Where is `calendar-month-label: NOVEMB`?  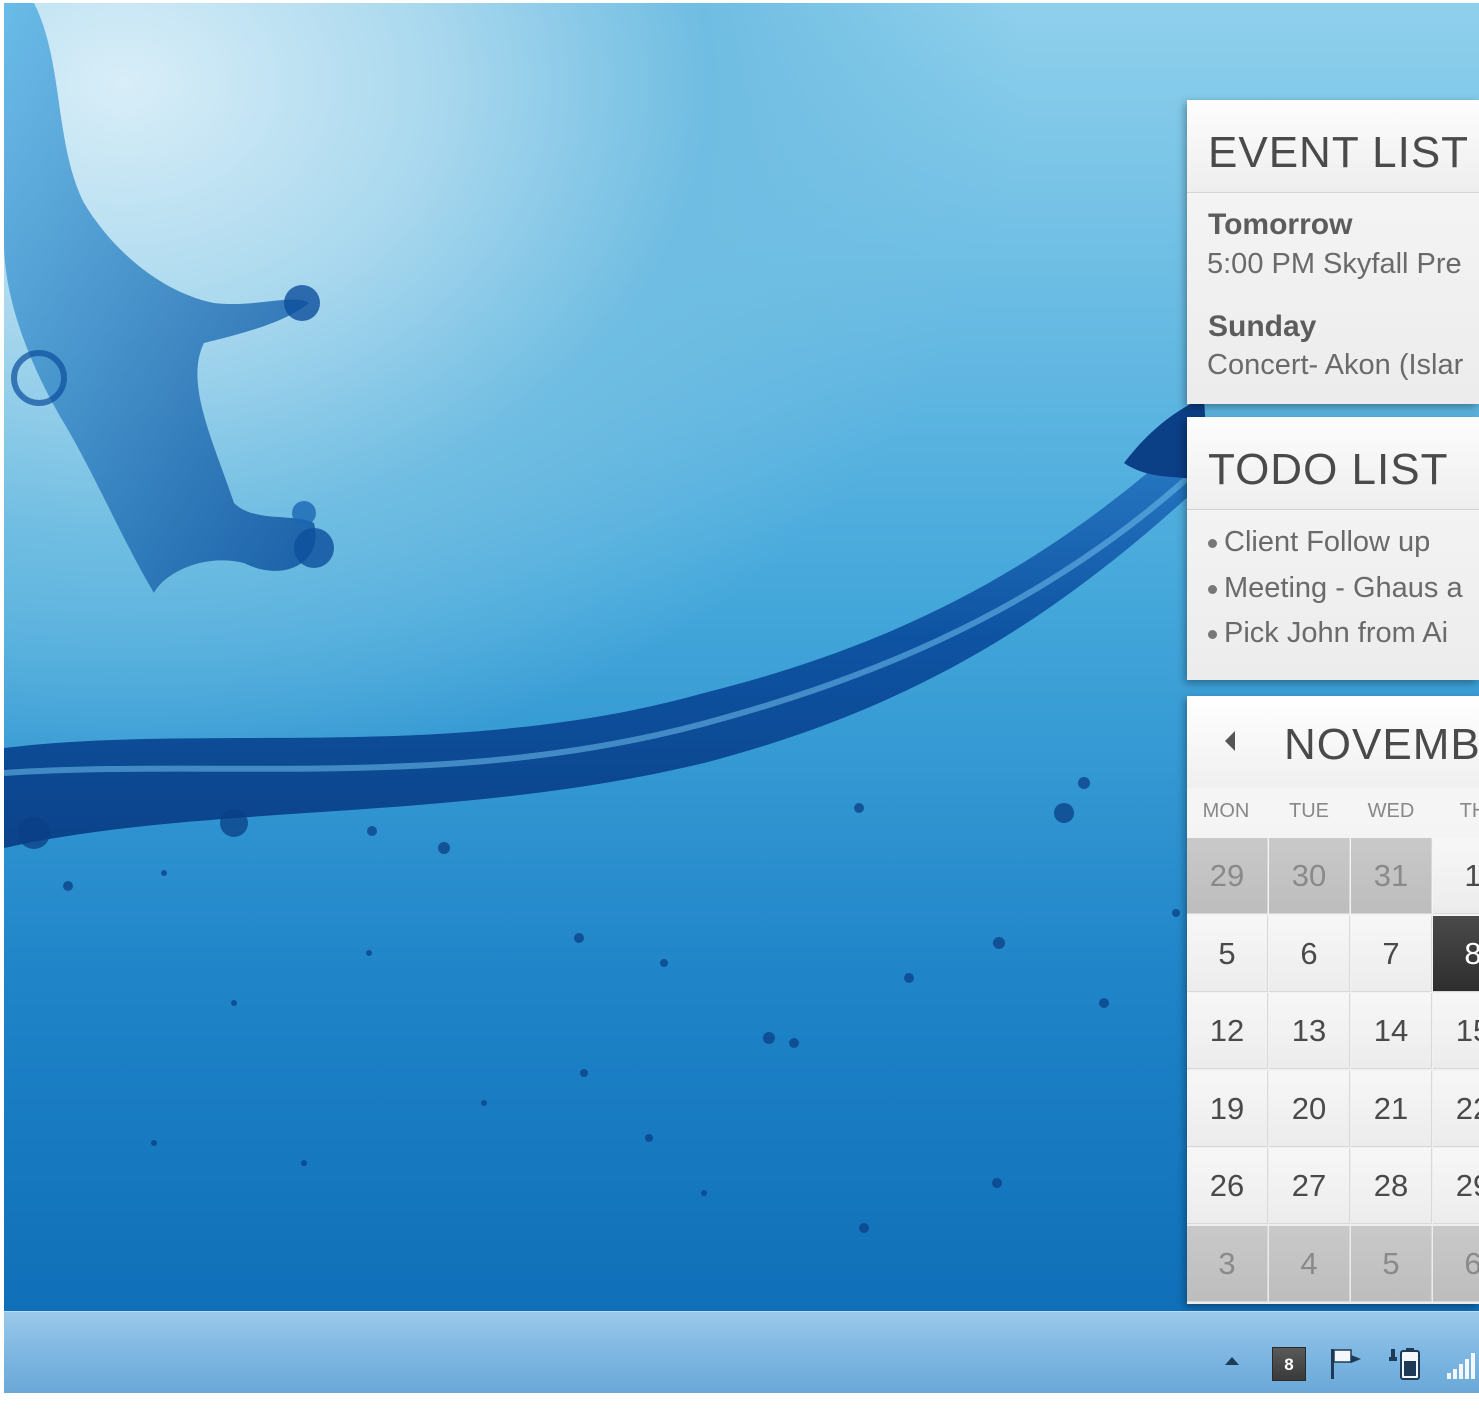
calendar-month-label: NOVEMB is located at coordinates (1381, 744).